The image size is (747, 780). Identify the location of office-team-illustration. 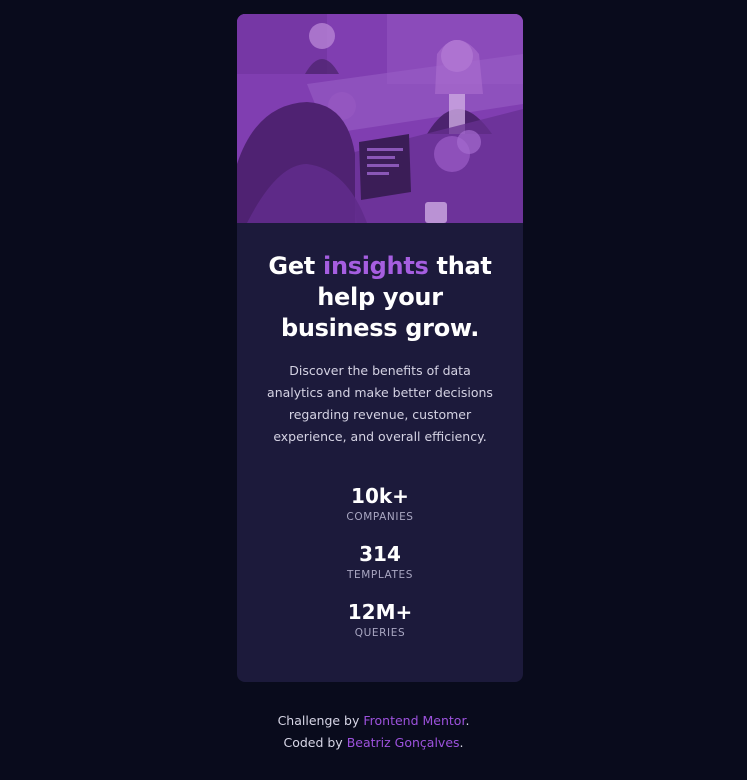
(380, 118).